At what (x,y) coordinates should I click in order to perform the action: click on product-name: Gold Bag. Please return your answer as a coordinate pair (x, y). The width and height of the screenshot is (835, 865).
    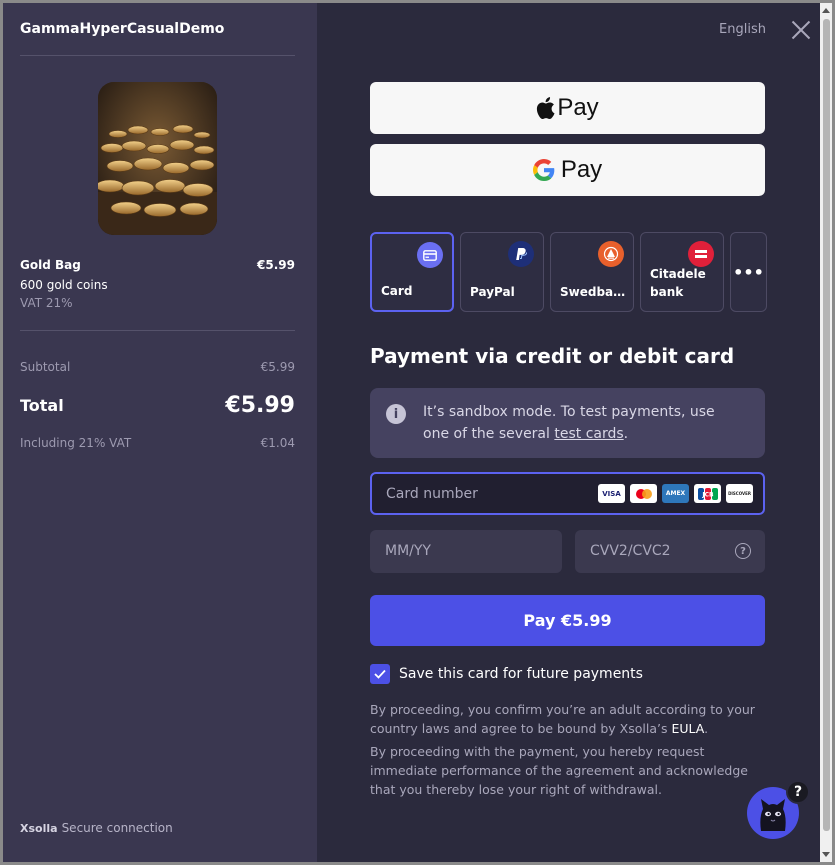
    Looking at the image, I should click on (50, 265).